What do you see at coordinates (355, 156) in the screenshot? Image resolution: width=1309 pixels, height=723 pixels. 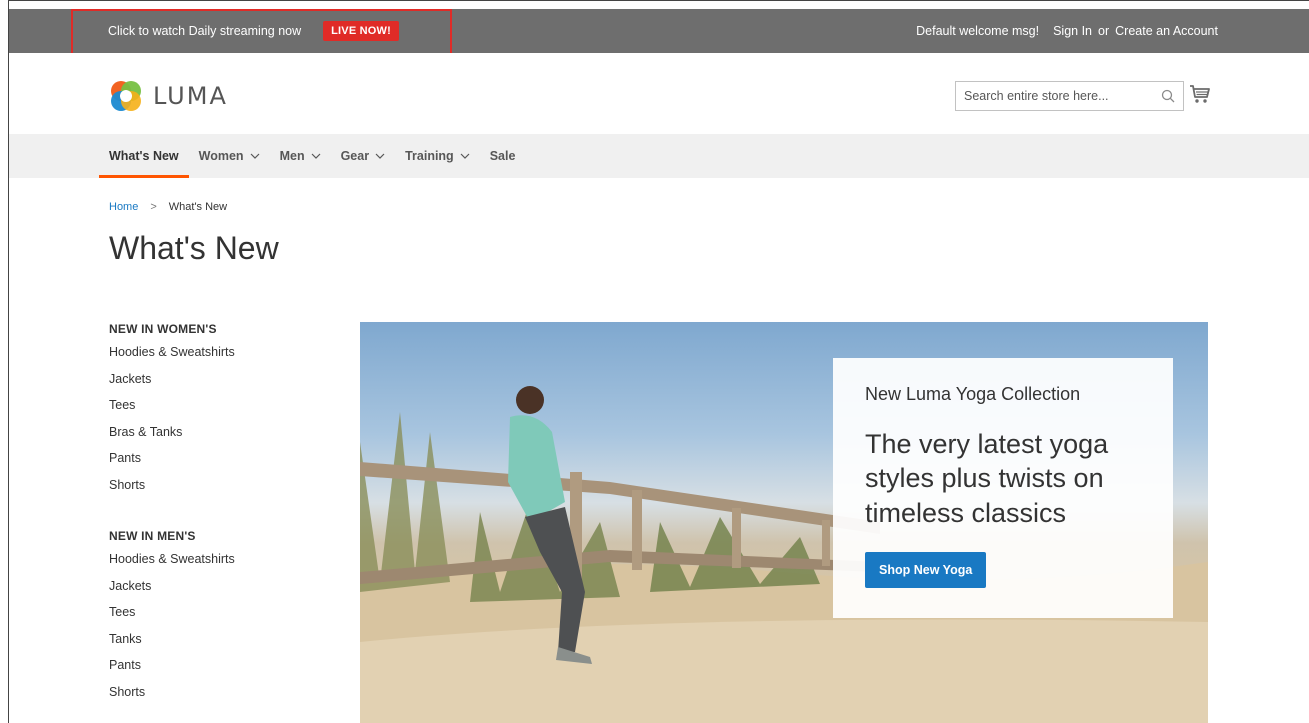 I see `nav-item-label: Gear` at bounding box center [355, 156].